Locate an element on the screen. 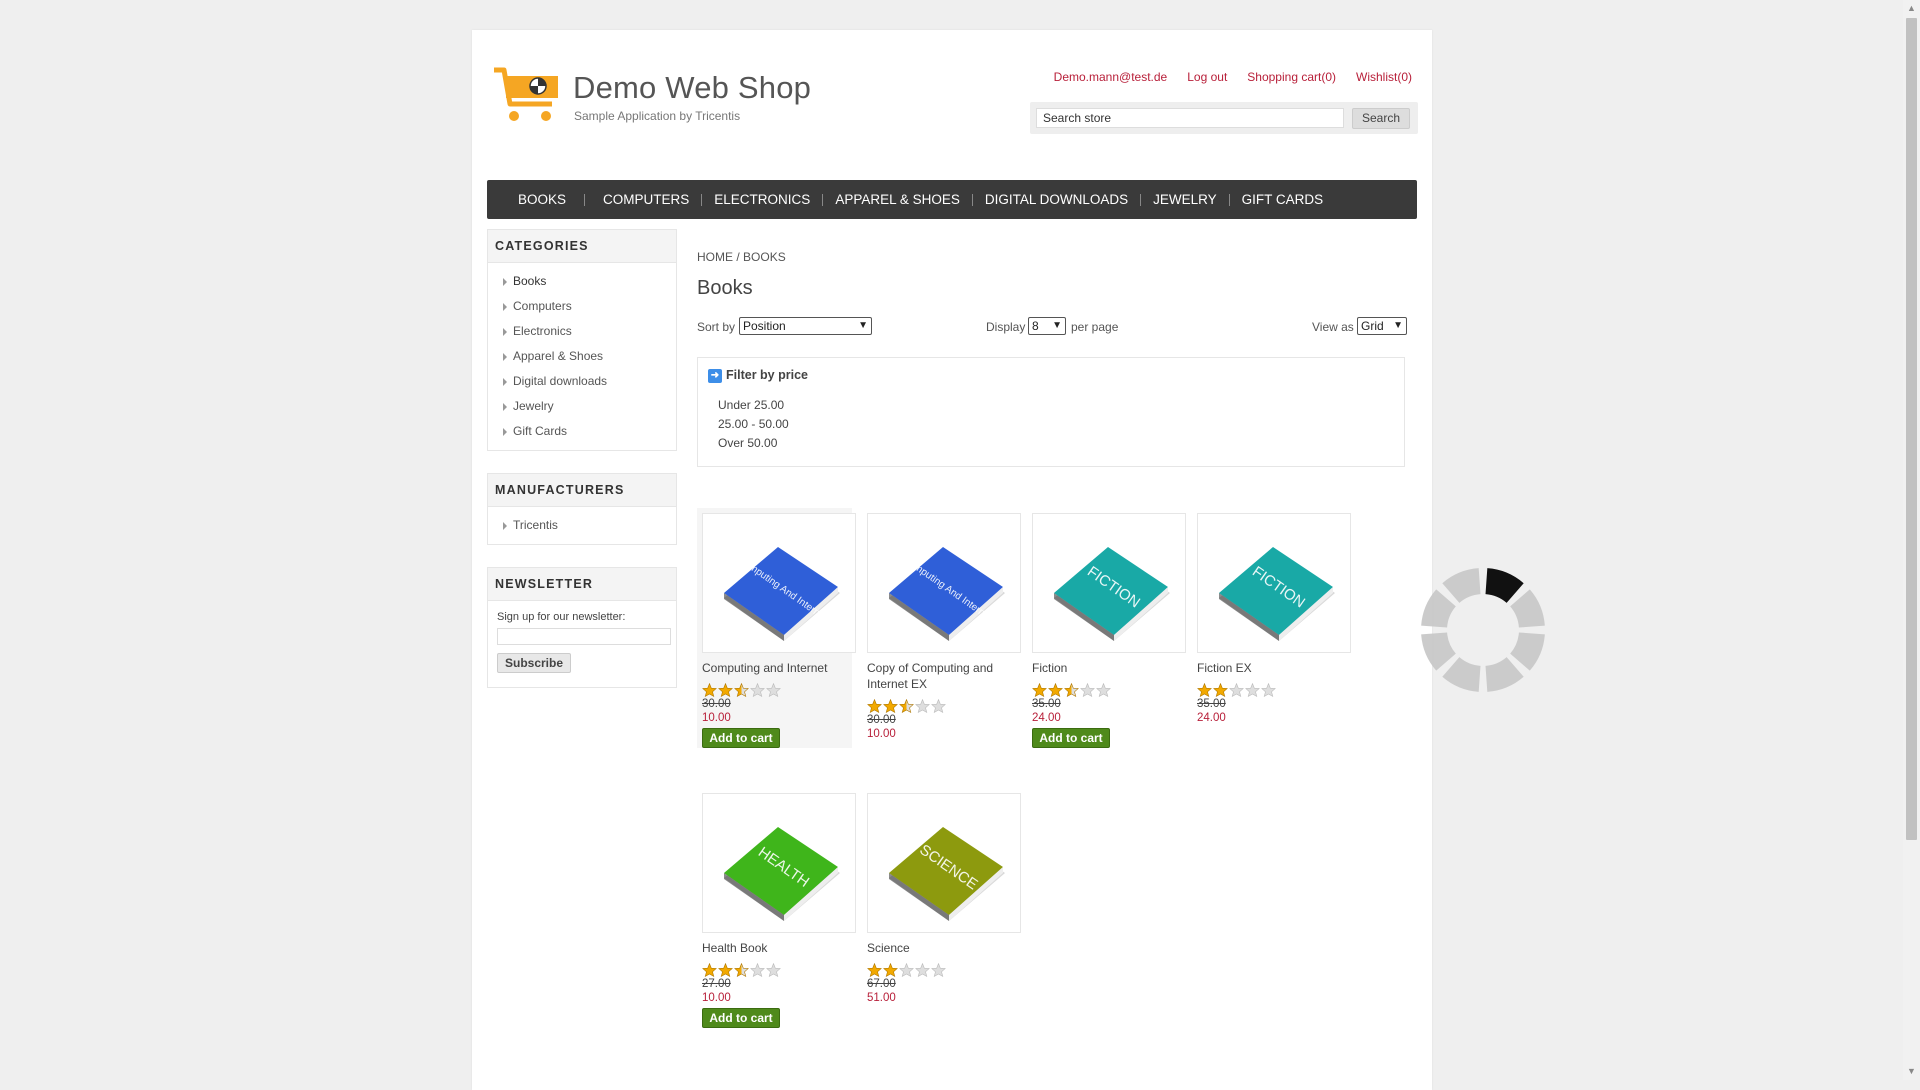  category-digital-downloads: Digital downloads is located at coordinates (582, 381).